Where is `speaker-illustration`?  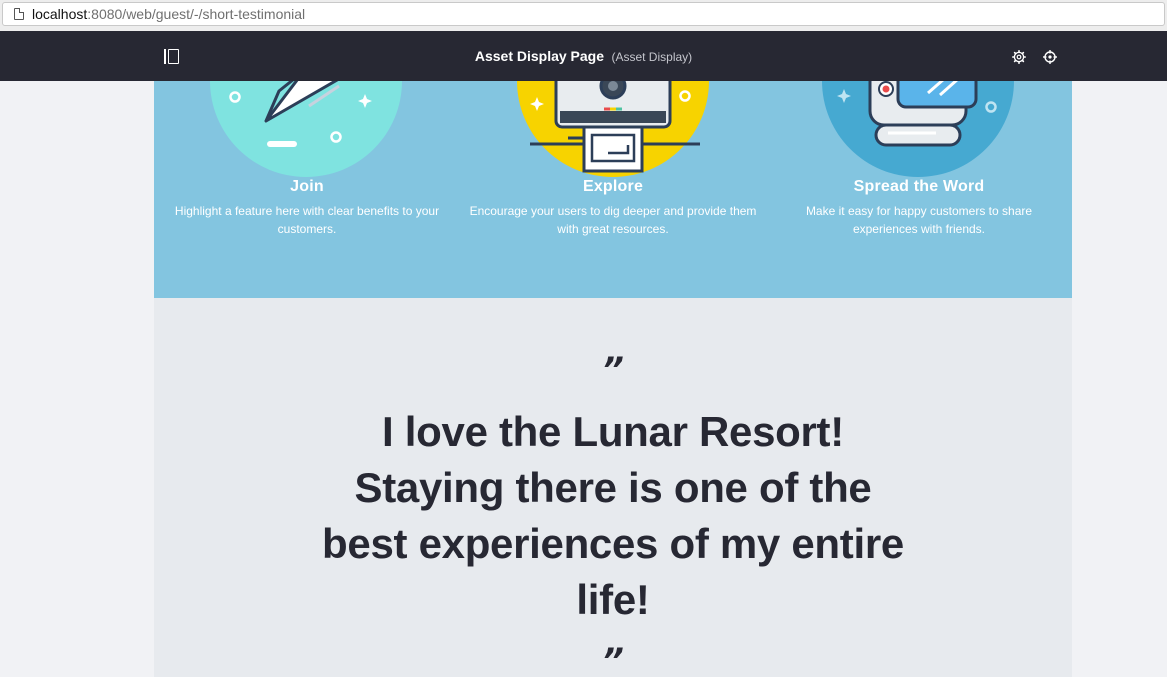
speaker-illustration is located at coordinates (918, 129).